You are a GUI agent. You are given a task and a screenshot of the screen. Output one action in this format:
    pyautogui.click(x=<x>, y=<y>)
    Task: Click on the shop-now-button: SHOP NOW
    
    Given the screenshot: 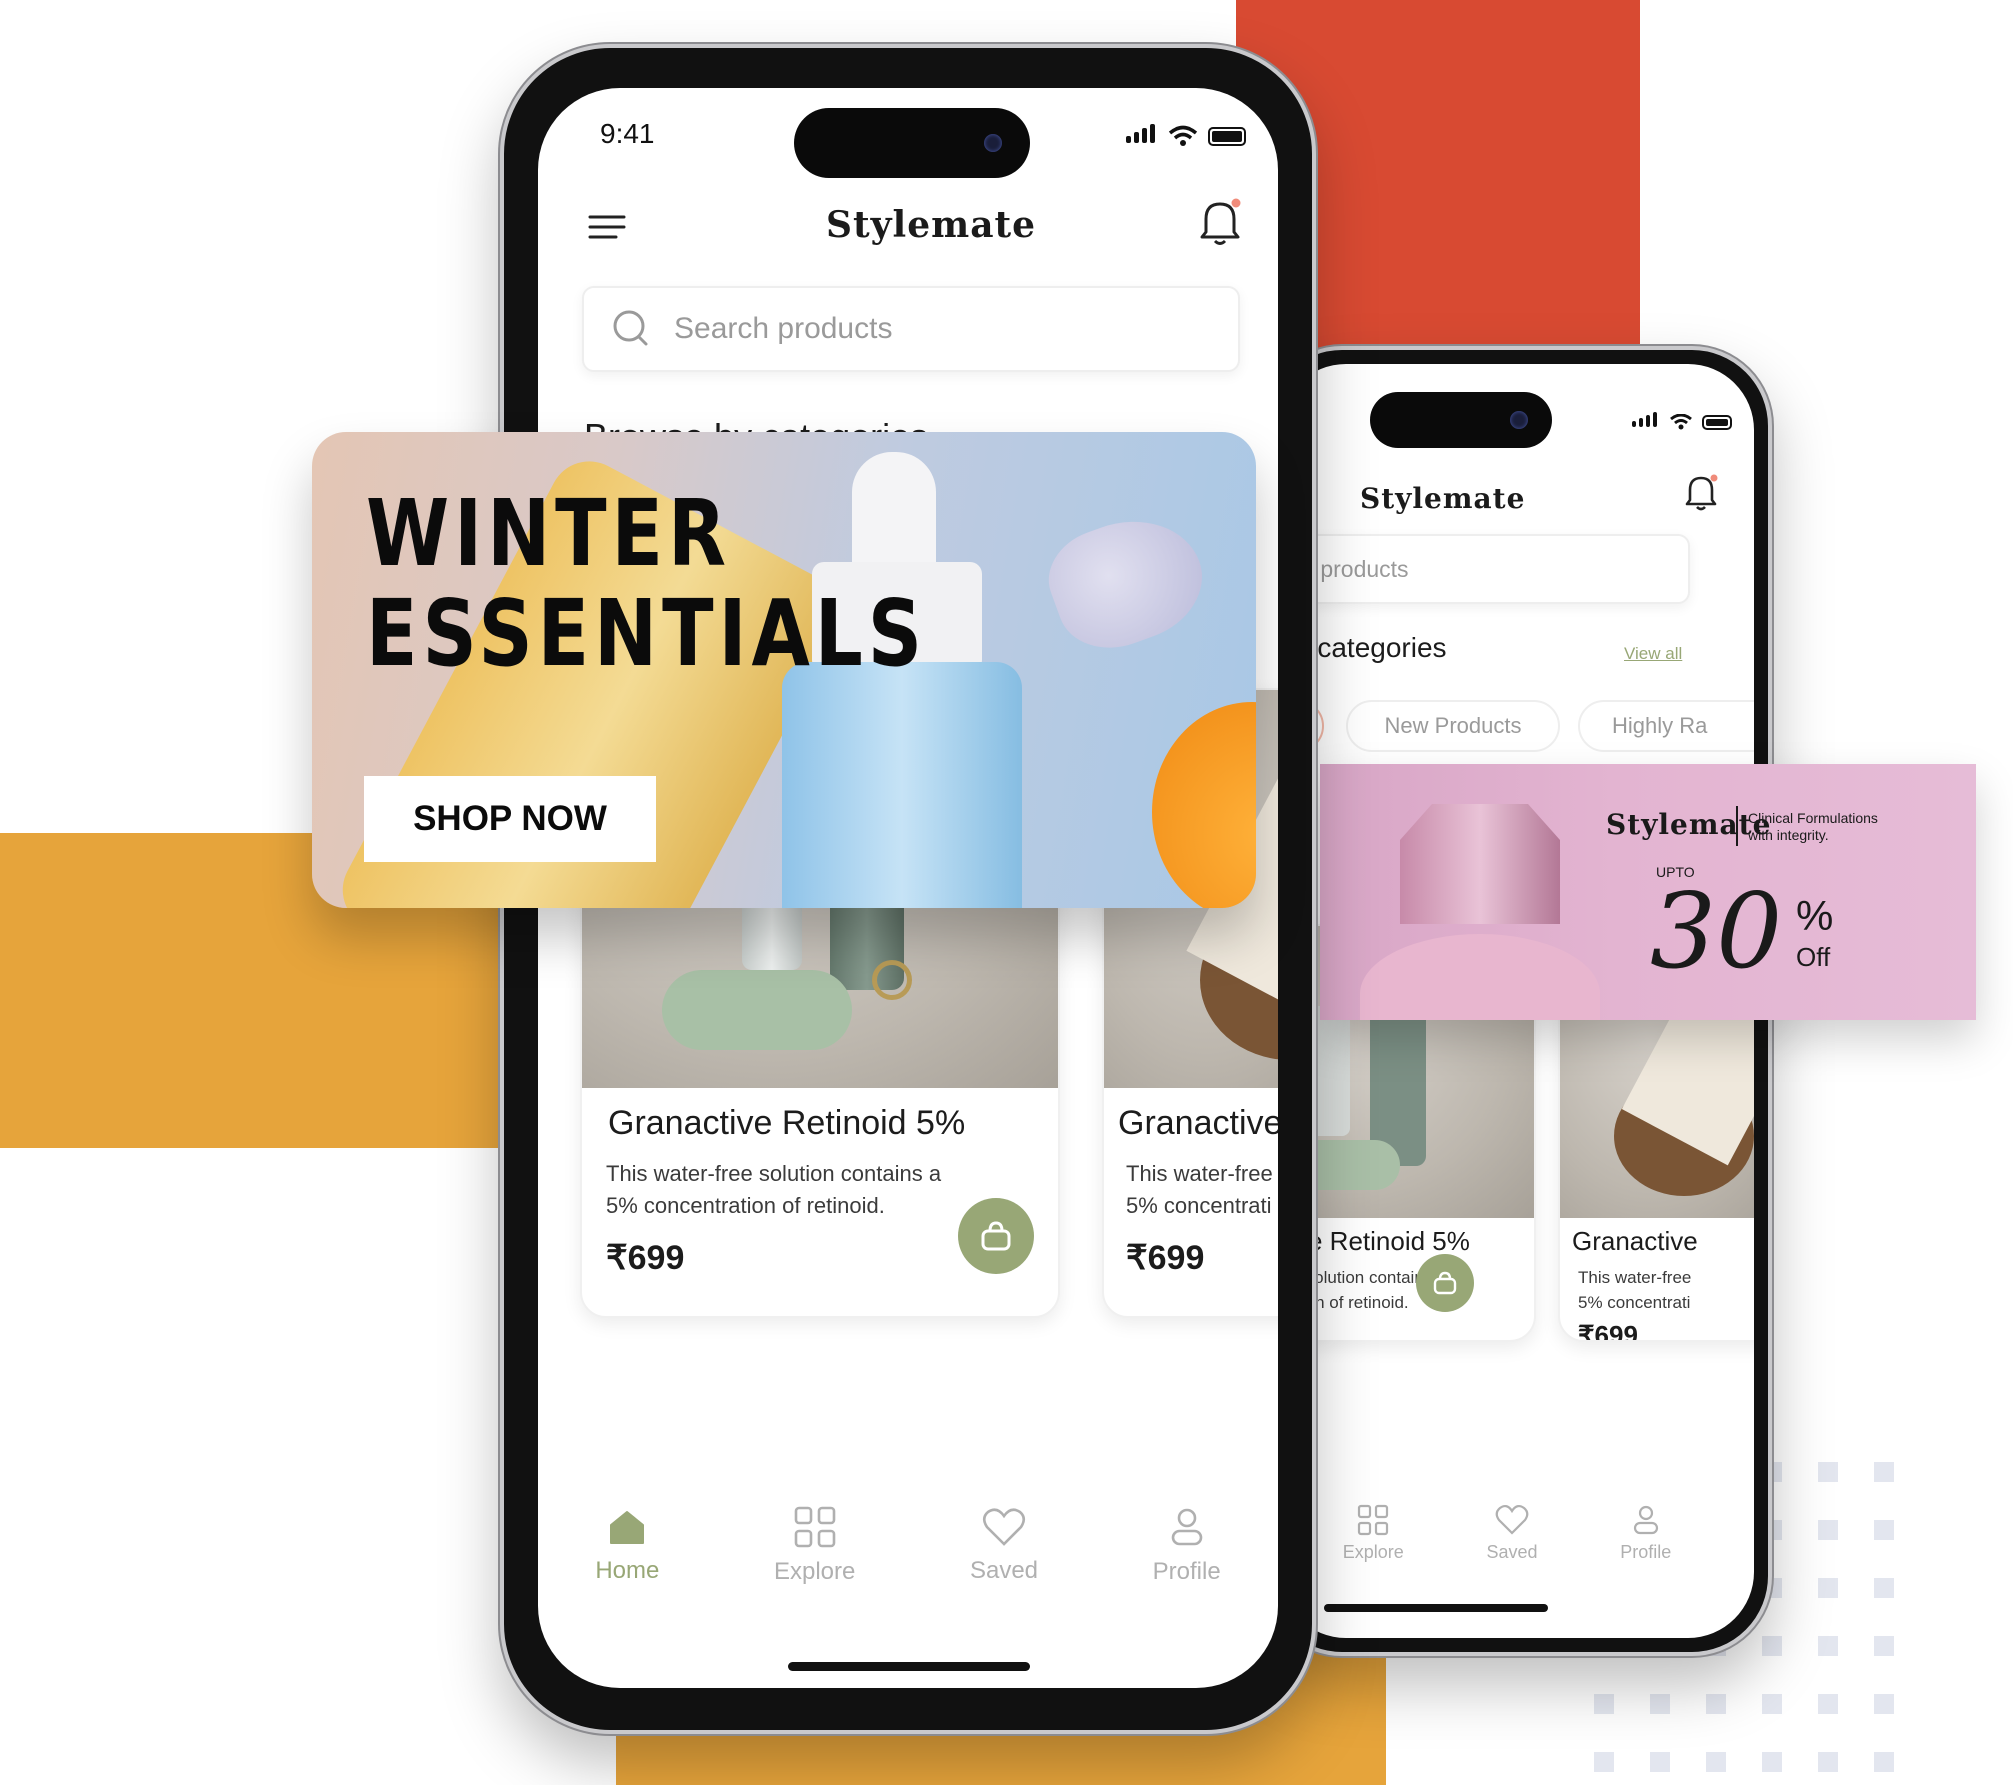 What is the action you would take?
    pyautogui.click(x=510, y=819)
    